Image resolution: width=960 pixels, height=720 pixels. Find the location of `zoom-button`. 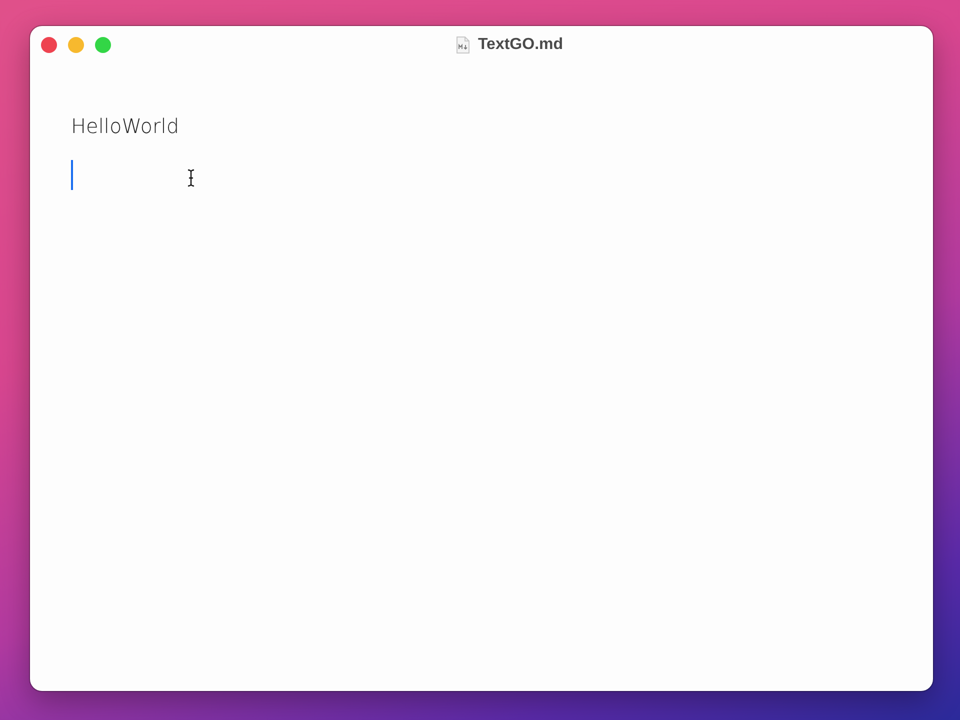

zoom-button is located at coordinates (103, 45).